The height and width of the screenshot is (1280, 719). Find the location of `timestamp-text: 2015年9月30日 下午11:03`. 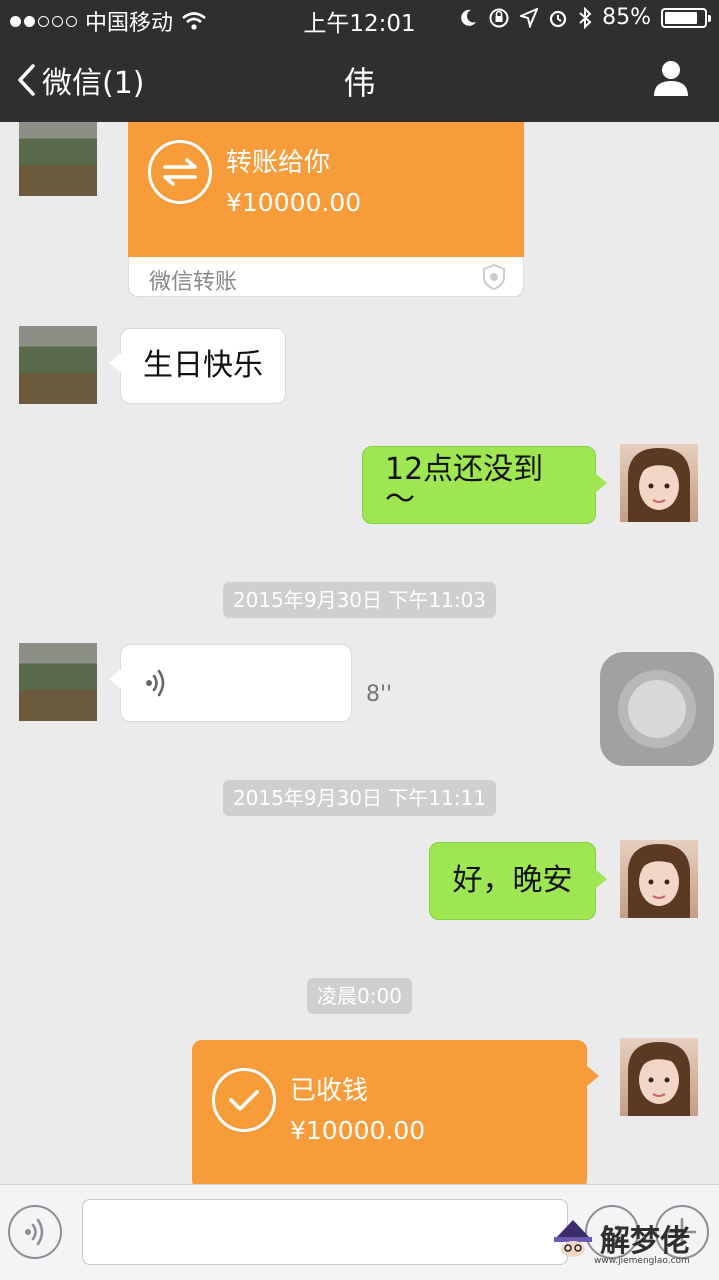

timestamp-text: 2015年9月30日 下午11:03 is located at coordinates (359, 600).